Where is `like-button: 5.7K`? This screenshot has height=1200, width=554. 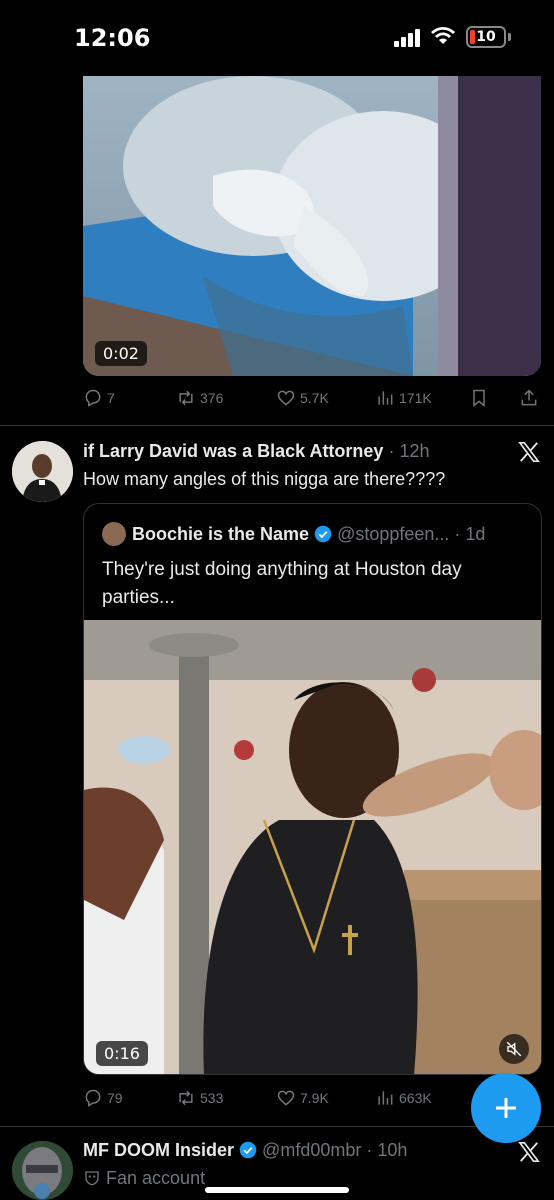
like-button: 5.7K is located at coordinates (302, 398).